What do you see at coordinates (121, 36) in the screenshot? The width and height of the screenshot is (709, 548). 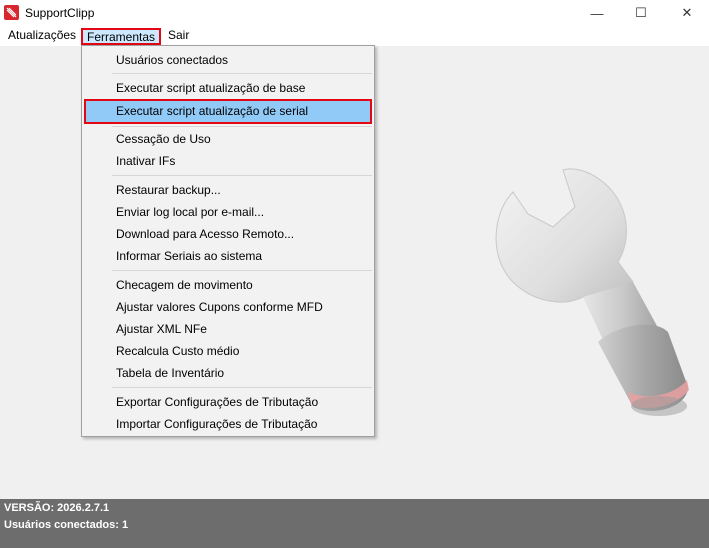 I see `menu-ferramentas: Ferramentas` at bounding box center [121, 36].